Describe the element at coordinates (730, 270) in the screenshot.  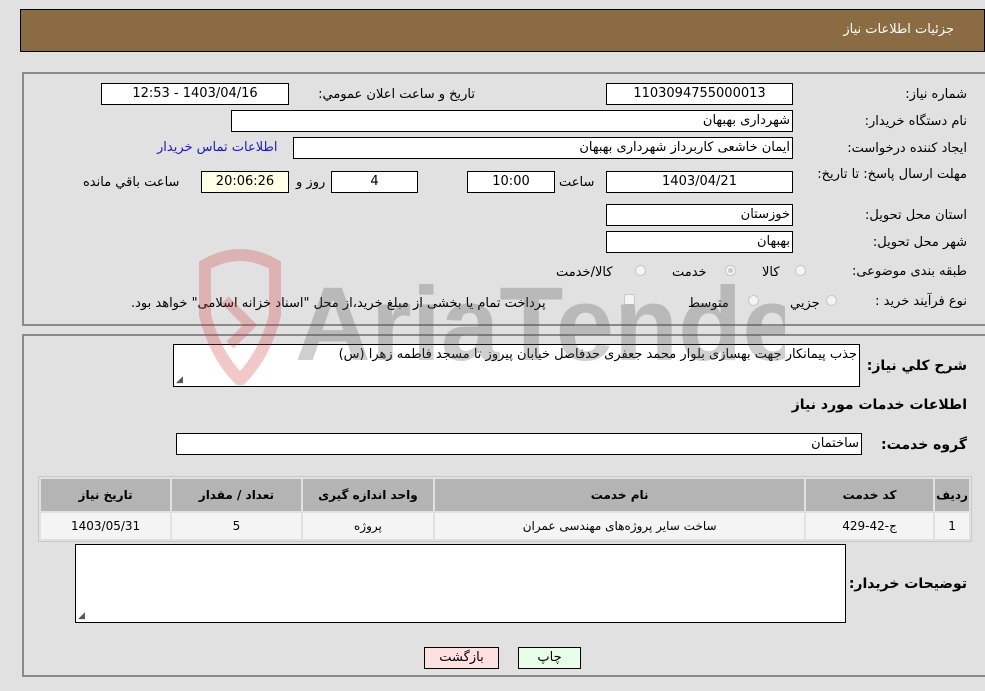
I see `category-radio-service` at that location.